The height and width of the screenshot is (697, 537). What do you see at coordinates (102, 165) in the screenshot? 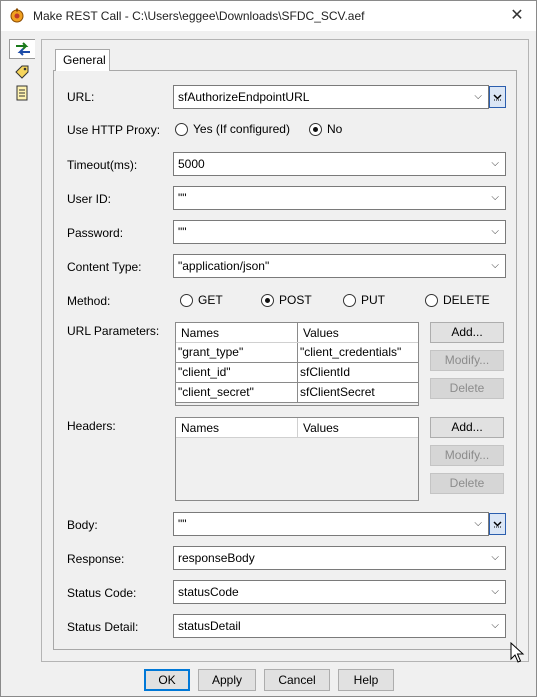
I see `timeout-label: Timeout(ms):` at bounding box center [102, 165].